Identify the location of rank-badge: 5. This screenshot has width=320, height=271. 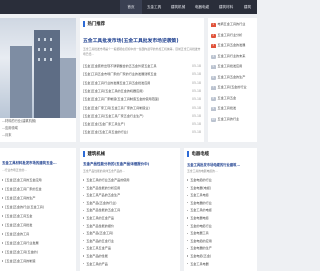
(213, 67).